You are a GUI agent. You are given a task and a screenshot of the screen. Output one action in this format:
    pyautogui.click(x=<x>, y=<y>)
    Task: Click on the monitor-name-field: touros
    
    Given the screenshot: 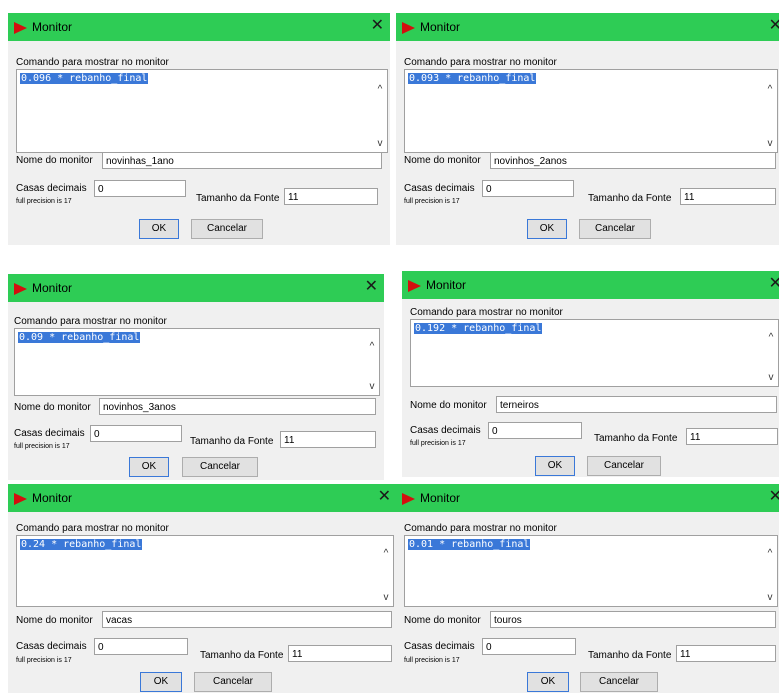 What is the action you would take?
    pyautogui.click(x=633, y=619)
    